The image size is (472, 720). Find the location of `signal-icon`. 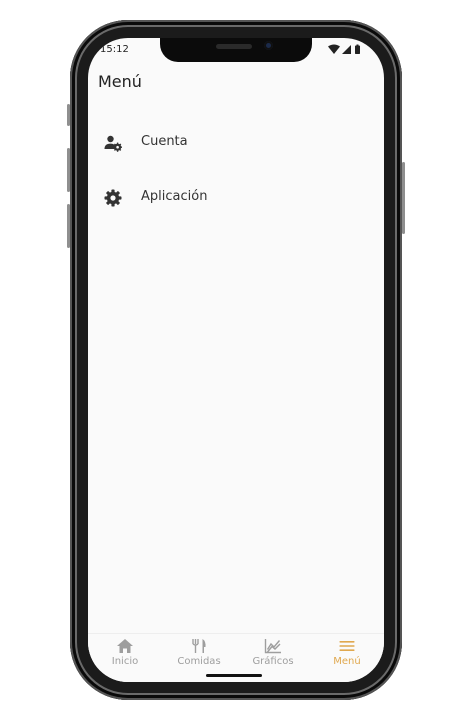

signal-icon is located at coordinates (346, 49).